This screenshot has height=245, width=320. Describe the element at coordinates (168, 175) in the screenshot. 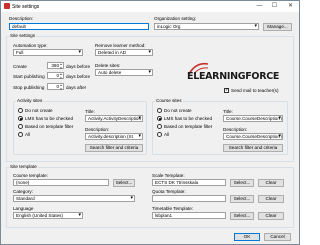

I see `scale-template-label: Scale Template:` at that location.